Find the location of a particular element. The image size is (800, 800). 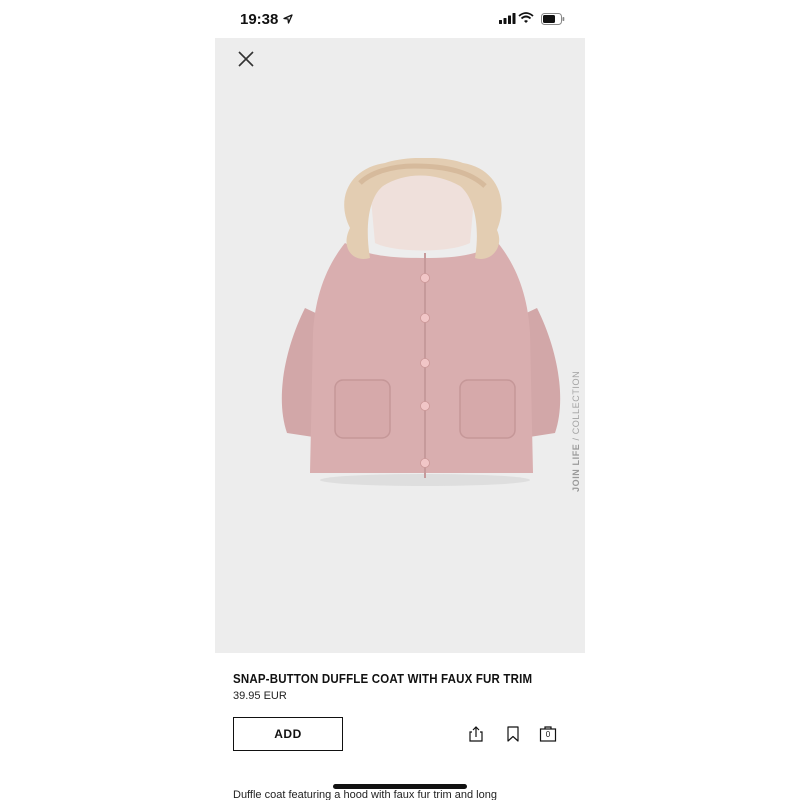

status-bar: 19:38 is located at coordinates (400, 19).